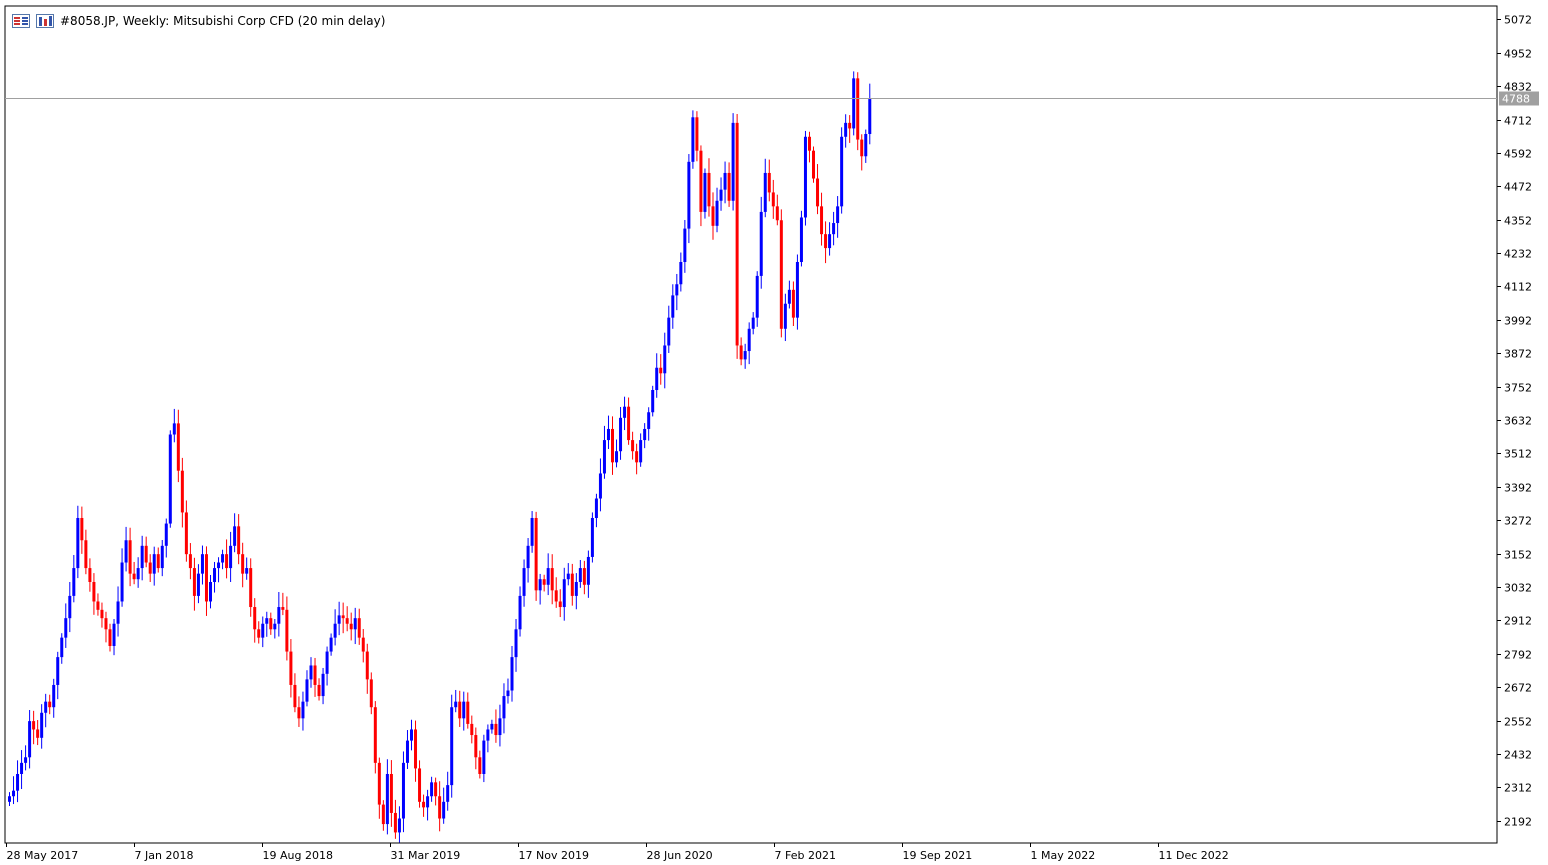 This screenshot has width=1548, height=865. I want to click on x-tick-label: 19 Aug 2018, so click(298, 855).